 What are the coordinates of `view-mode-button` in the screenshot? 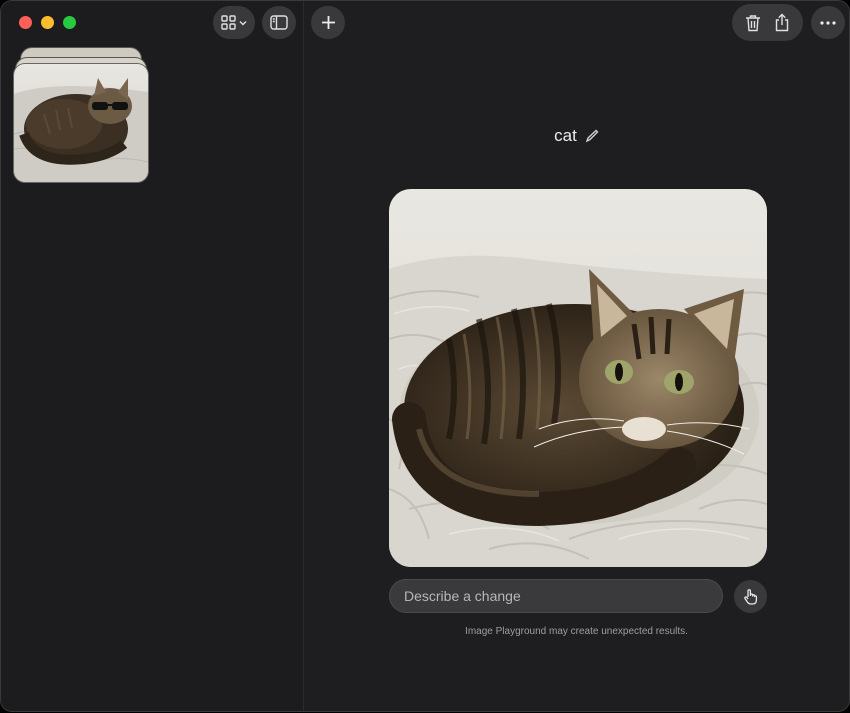 It's located at (234, 22).